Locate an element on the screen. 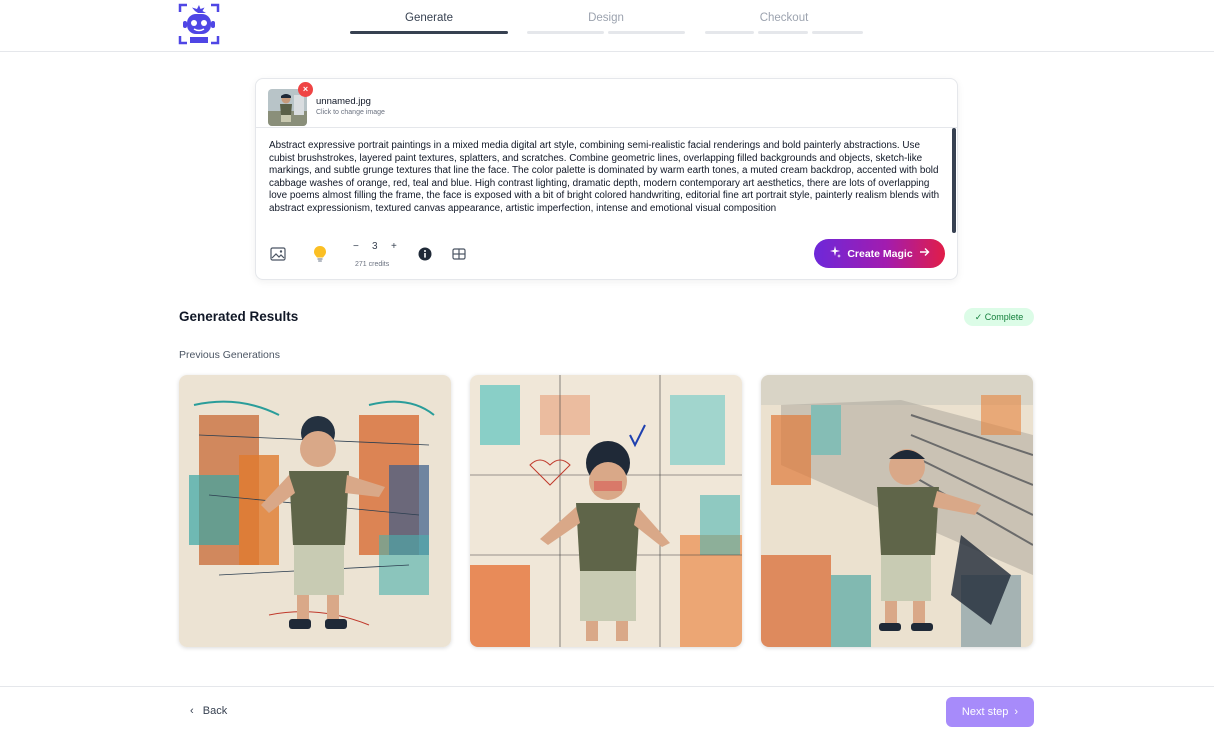  create-magic-button: Create Magic is located at coordinates (879, 253).